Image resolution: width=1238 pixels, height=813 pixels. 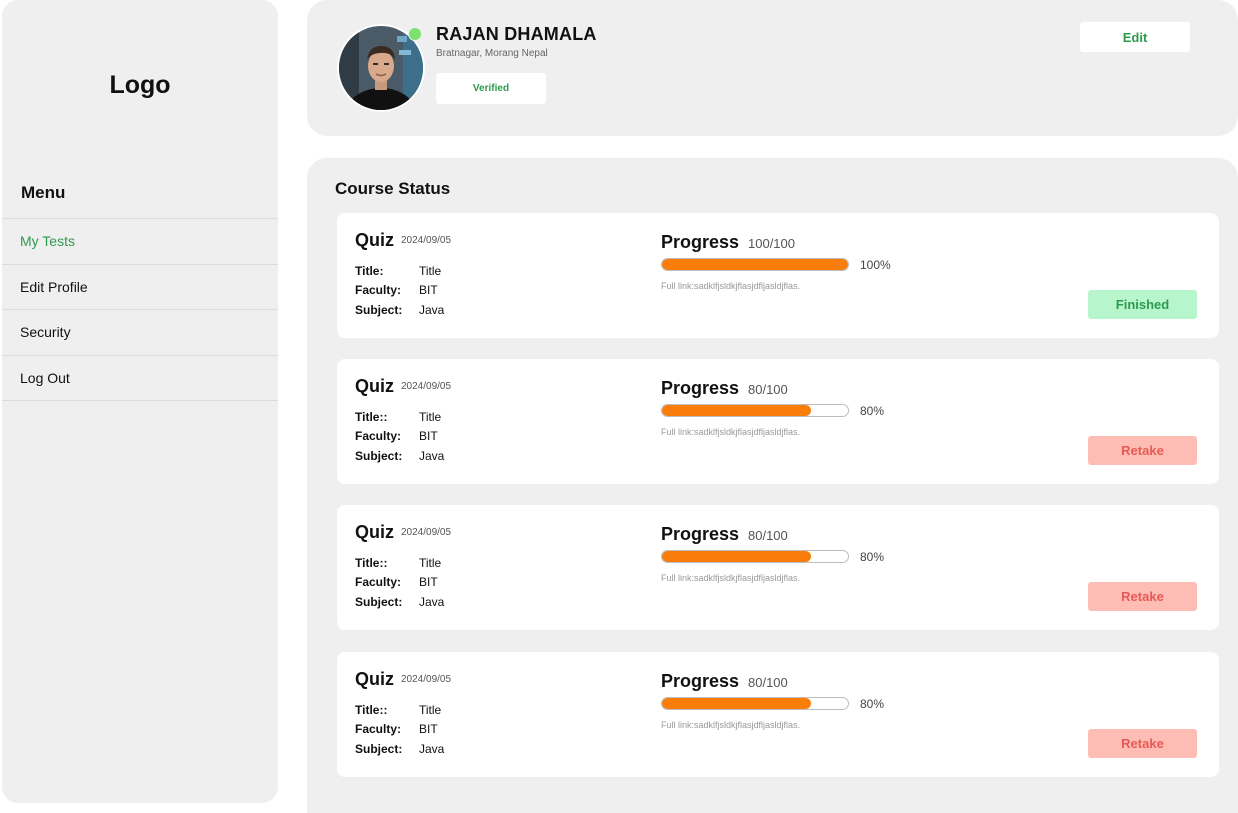 I want to click on sidebar-item-security: Security, so click(x=140, y=333).